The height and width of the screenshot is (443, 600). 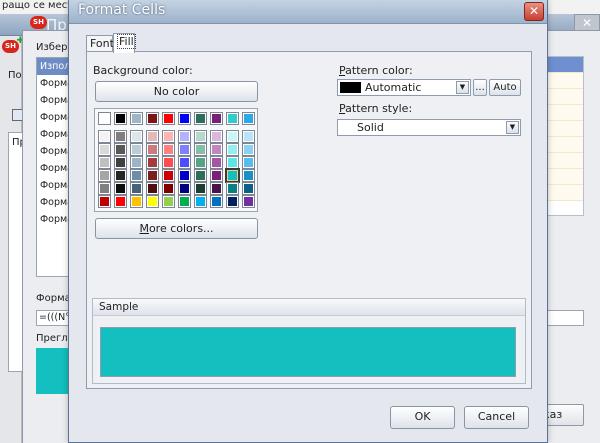 What do you see at coordinates (350, 87) in the screenshot?
I see `pattern-color-swatch` at bounding box center [350, 87].